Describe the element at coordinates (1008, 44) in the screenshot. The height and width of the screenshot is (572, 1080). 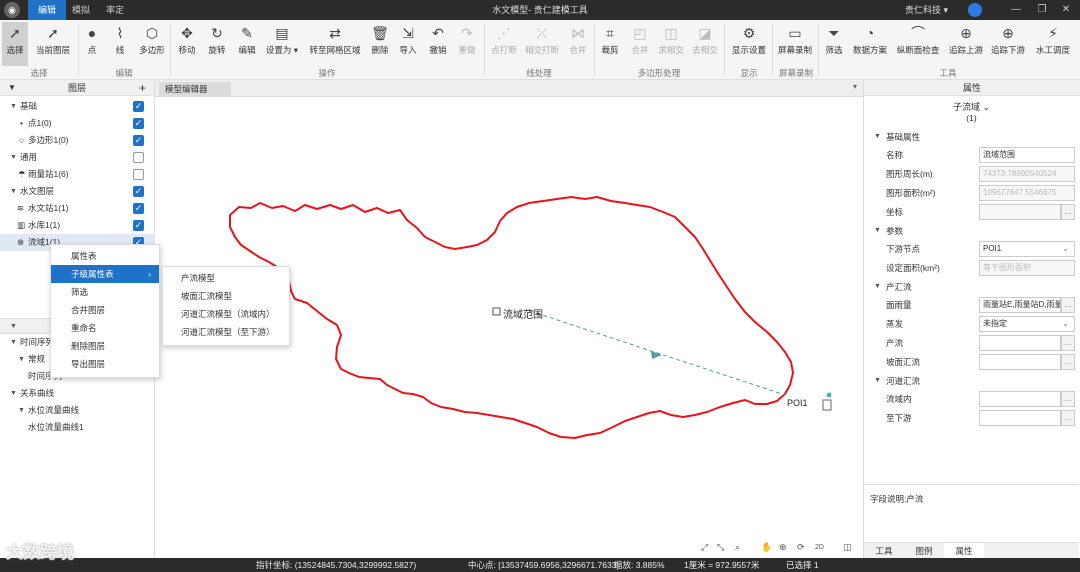
I see `trace-downstream-button: ⊕ 追踪下游` at that location.